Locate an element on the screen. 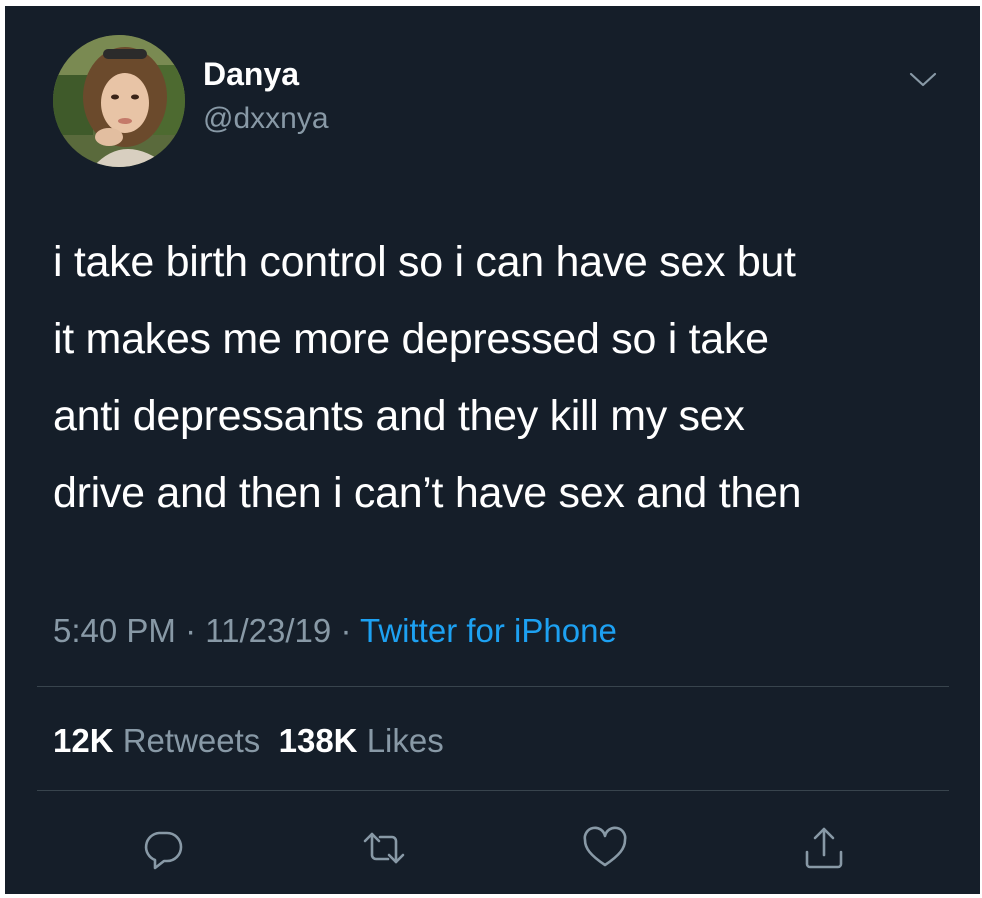 The image size is (982, 898). tweet-date: 11/23/19 is located at coordinates (268, 630).